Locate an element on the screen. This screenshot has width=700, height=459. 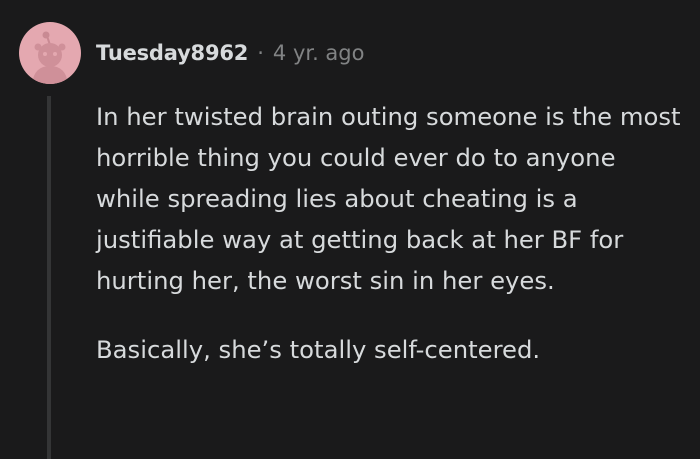
reddit-snoo-avatar-icon is located at coordinates (50, 57).